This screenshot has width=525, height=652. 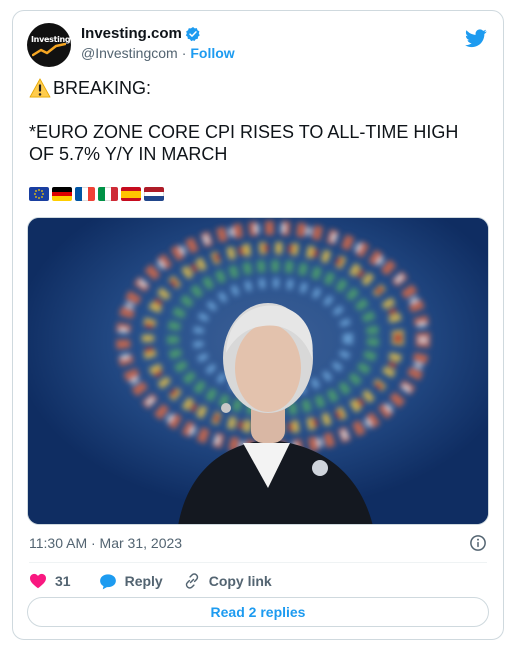 I want to click on reply-label: Reply, so click(x=143, y=581).